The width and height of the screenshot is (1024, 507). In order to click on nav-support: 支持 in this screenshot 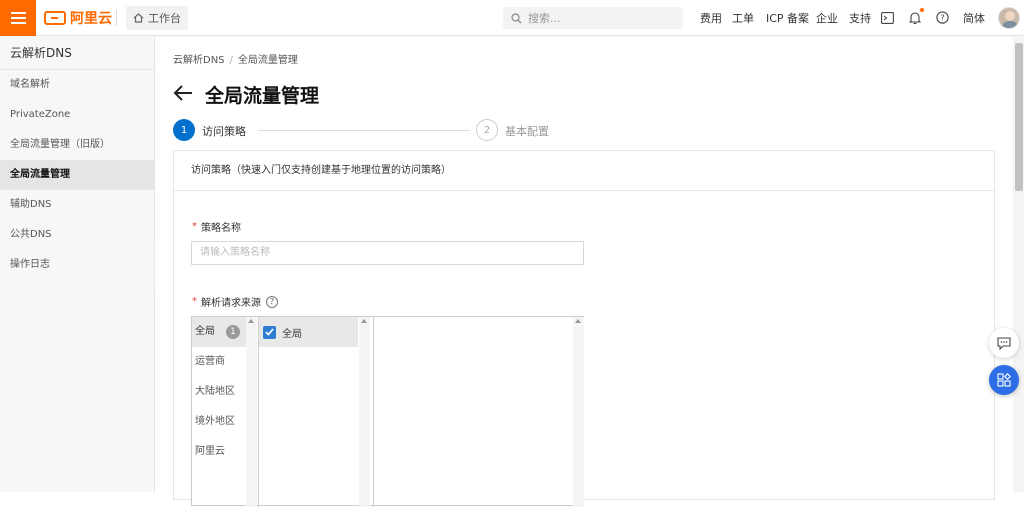, I will do `click(860, 18)`.